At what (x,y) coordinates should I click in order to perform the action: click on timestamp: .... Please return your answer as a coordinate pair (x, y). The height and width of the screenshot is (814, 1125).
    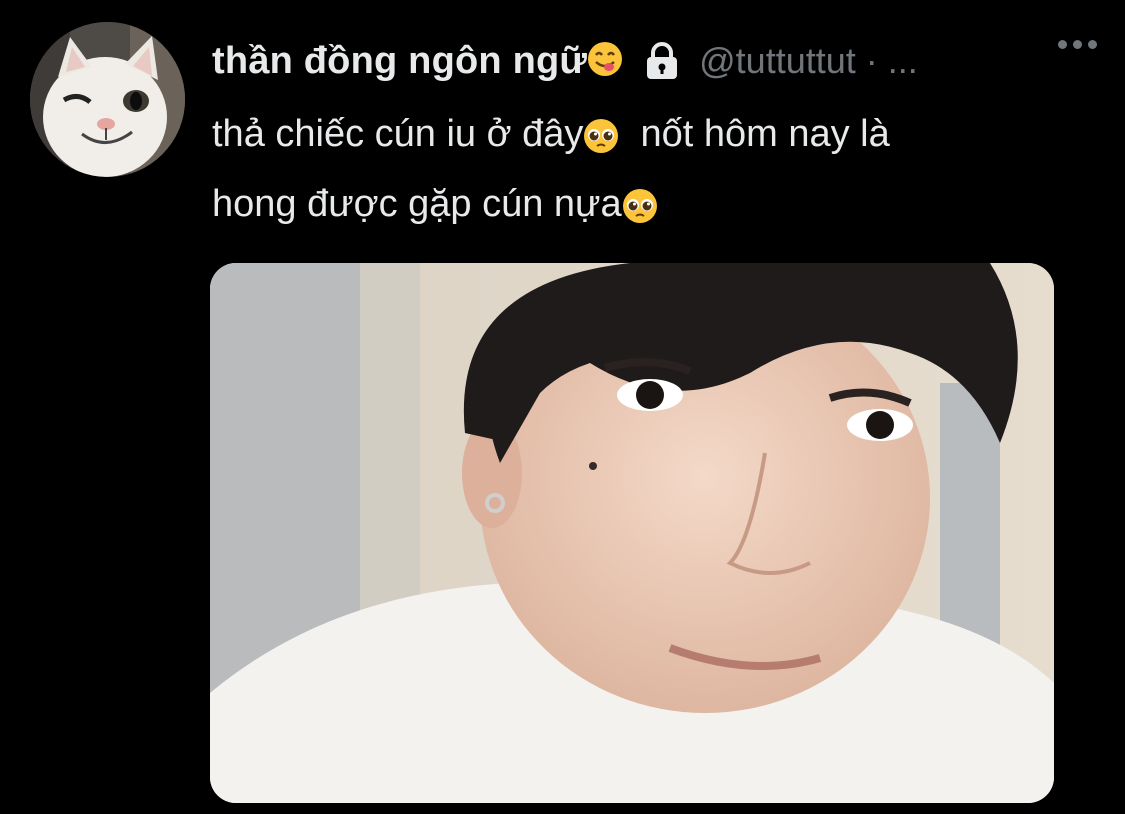
    Looking at the image, I should click on (903, 61).